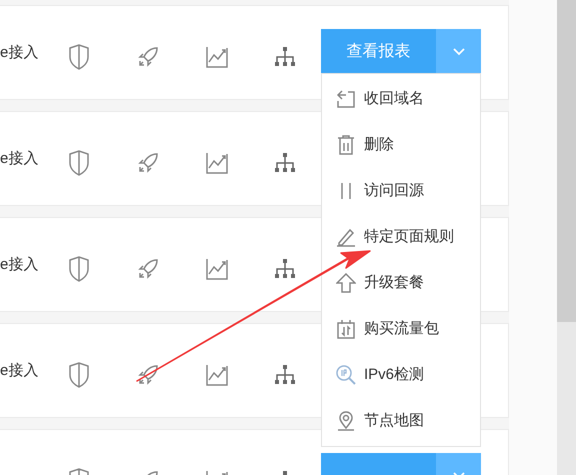  Describe the element at coordinates (346, 421) in the screenshot. I see `location-pin-icon` at that location.